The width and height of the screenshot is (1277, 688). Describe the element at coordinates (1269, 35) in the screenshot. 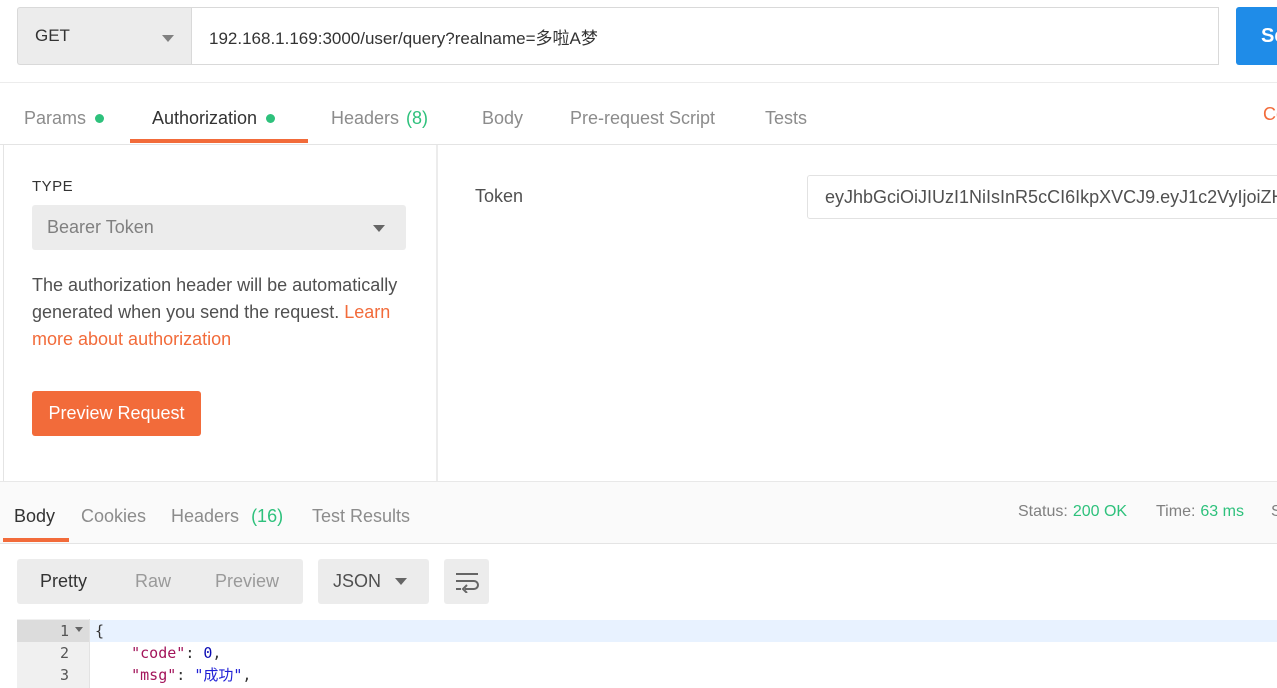

I see `send-label: Se` at that location.